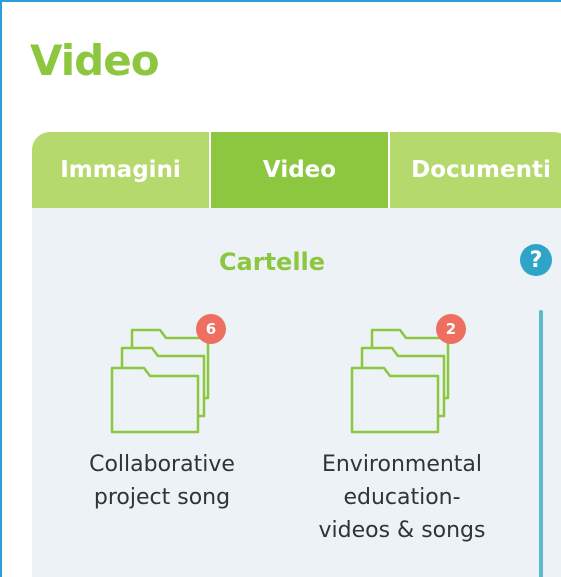  Describe the element at coordinates (475, 170) in the screenshot. I see `tab-documenti: Documenti` at that location.